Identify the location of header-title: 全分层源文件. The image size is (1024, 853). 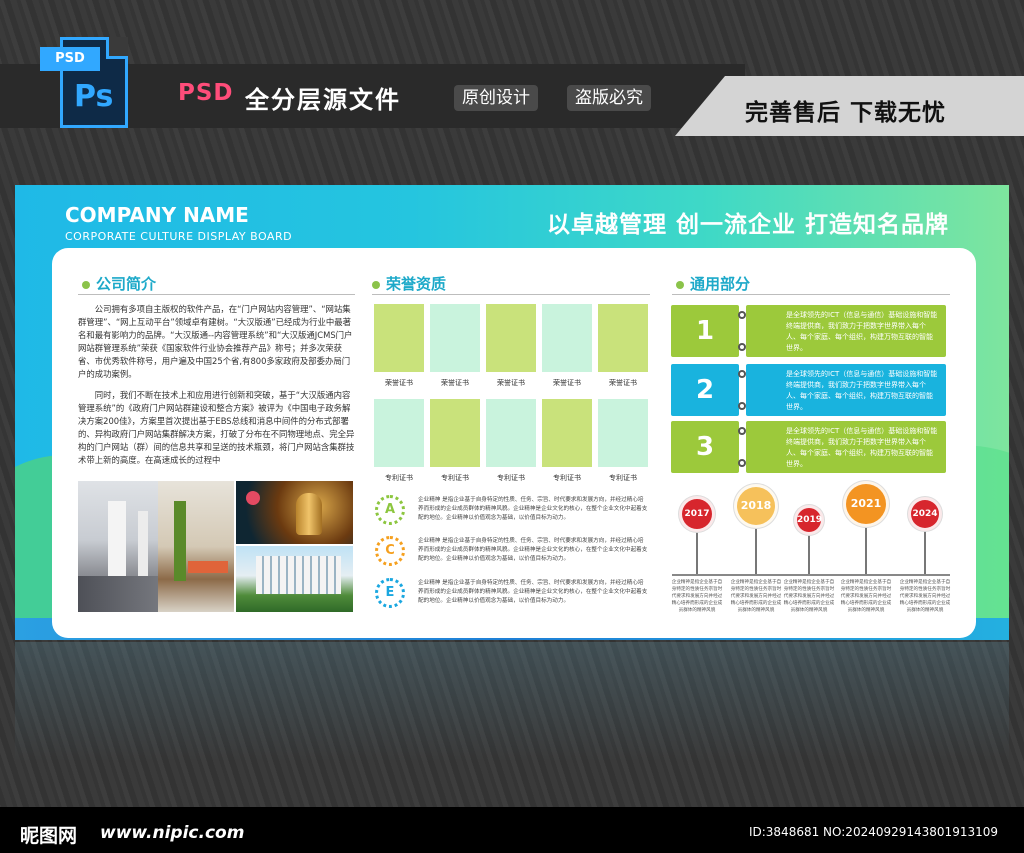
(323, 100).